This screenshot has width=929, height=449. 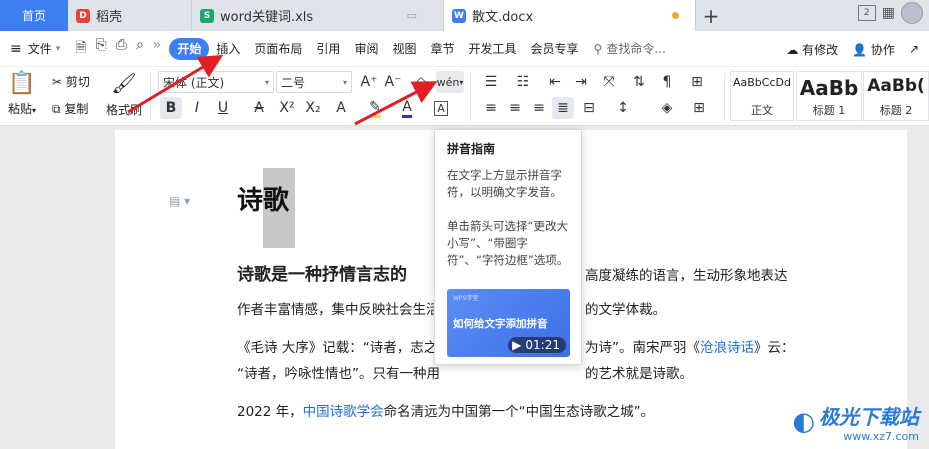 What do you see at coordinates (442, 49) in the screenshot?
I see `menu-chapter: 章节` at bounding box center [442, 49].